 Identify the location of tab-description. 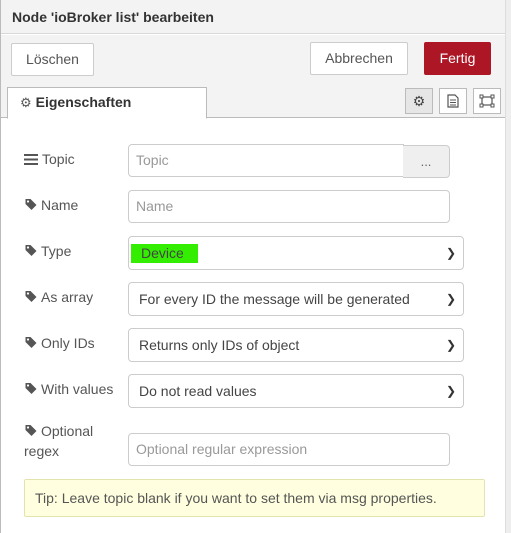
(453, 101).